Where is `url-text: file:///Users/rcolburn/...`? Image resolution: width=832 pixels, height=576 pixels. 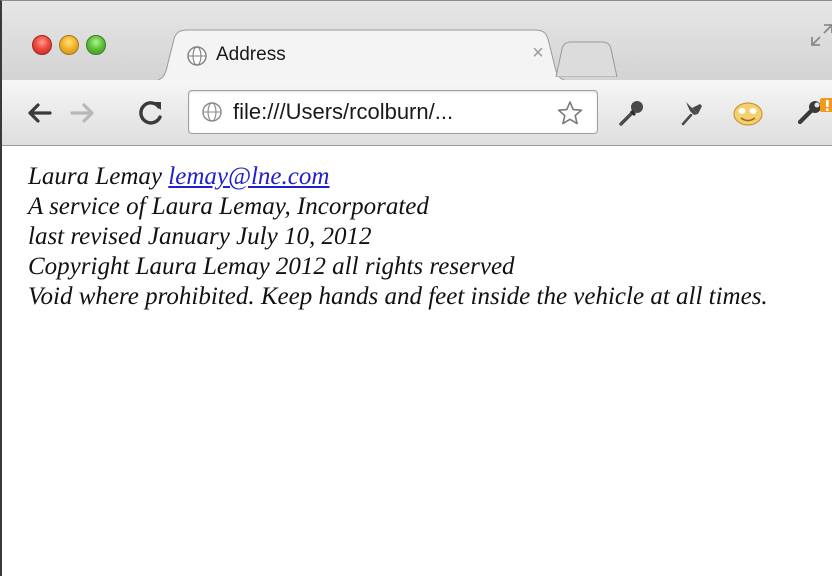 url-text: file:///Users/rcolburn/... is located at coordinates (343, 112).